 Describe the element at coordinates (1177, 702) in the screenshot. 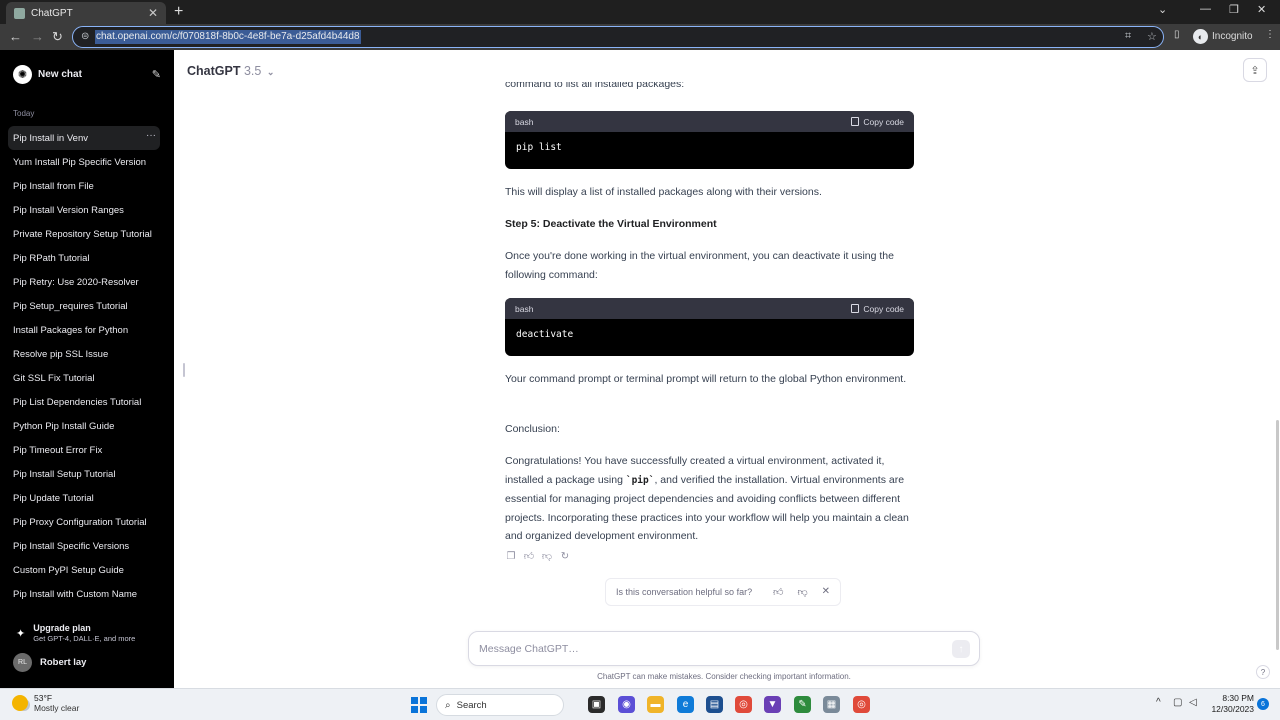

I see `network-icon: ▢` at that location.